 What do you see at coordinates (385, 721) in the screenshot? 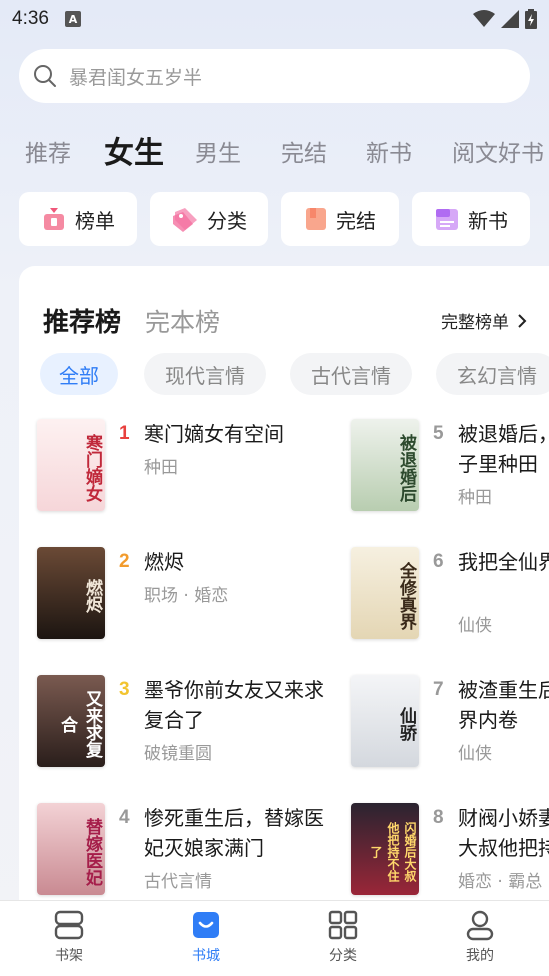
I see `book-cover: 仙骄` at bounding box center [385, 721].